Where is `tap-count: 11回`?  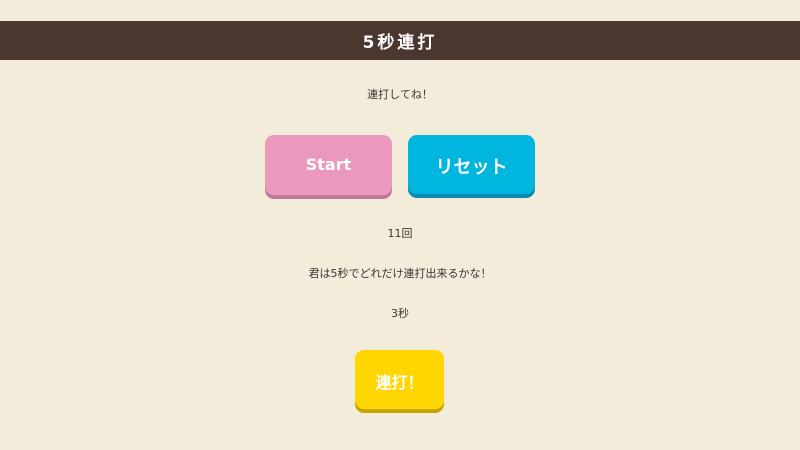
tap-count: 11回 is located at coordinates (400, 233).